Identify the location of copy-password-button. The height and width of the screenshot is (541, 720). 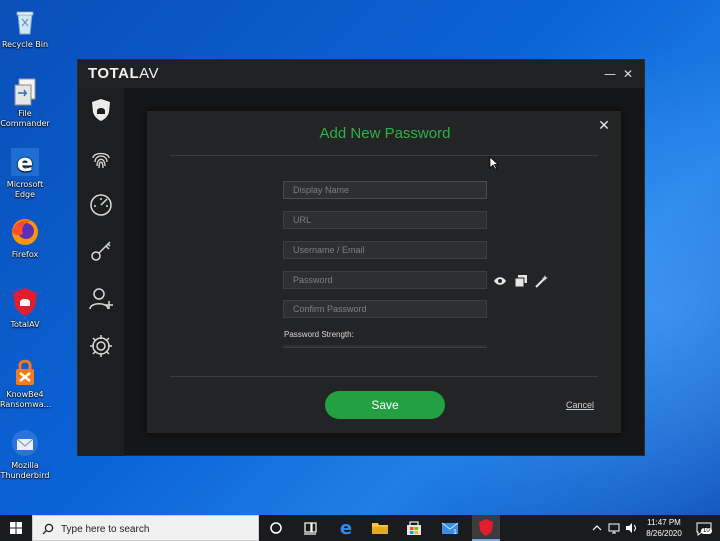
(521, 280).